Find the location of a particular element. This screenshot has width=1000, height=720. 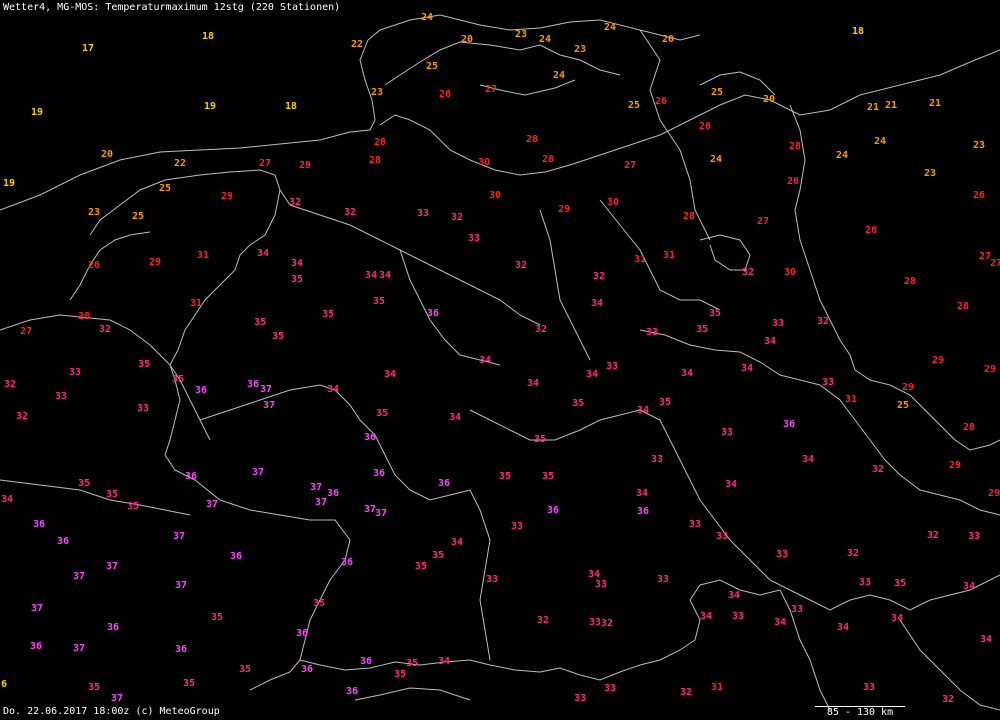

station-temperature: 21 is located at coordinates (873, 107).